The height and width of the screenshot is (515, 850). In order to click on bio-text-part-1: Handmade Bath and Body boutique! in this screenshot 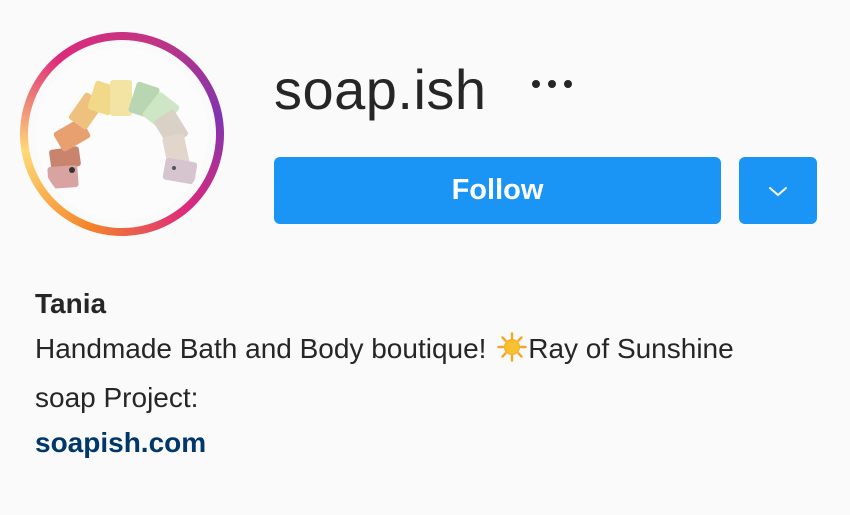, I will do `click(265, 348)`.